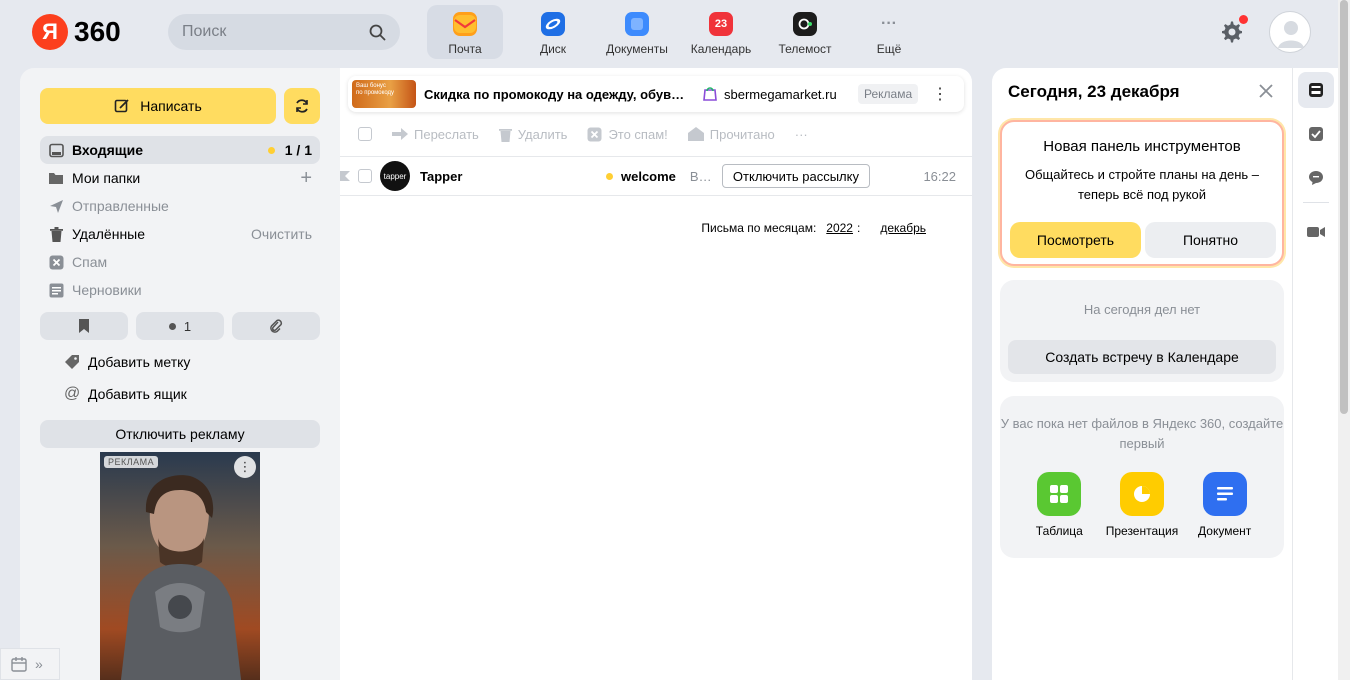 This screenshot has width=1350, height=680. Describe the element at coordinates (1315, 374) in the screenshot. I see `right-rail` at that location.